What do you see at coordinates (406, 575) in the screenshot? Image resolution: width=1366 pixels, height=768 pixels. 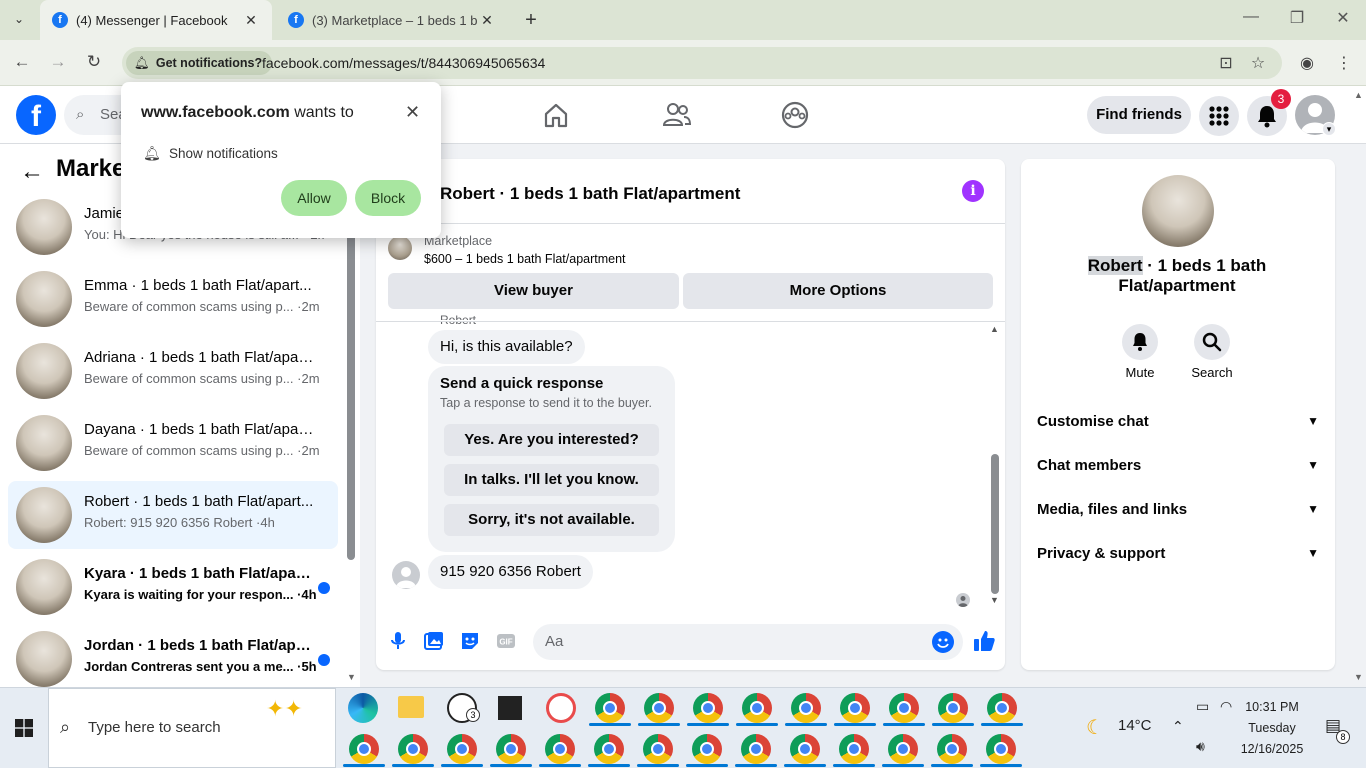 I see `buyer-avatar` at bounding box center [406, 575].